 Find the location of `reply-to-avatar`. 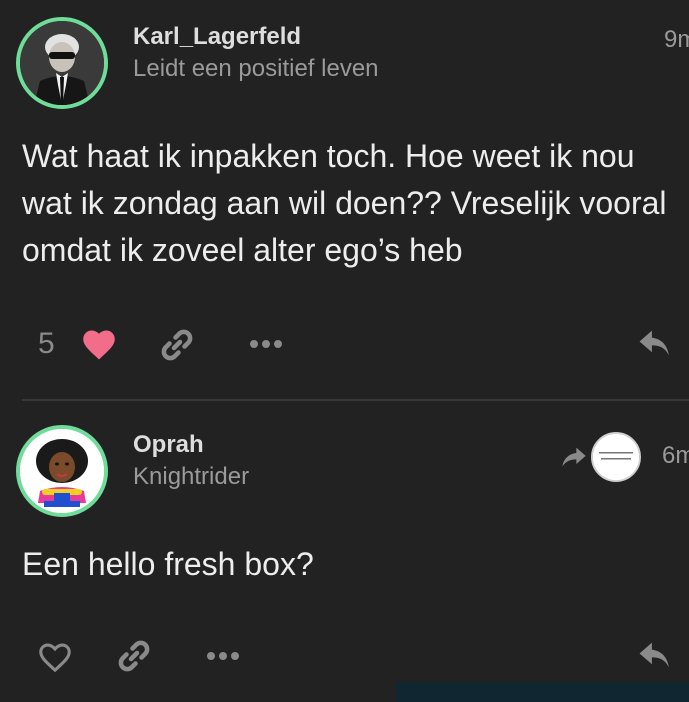

reply-to-avatar is located at coordinates (616, 457).